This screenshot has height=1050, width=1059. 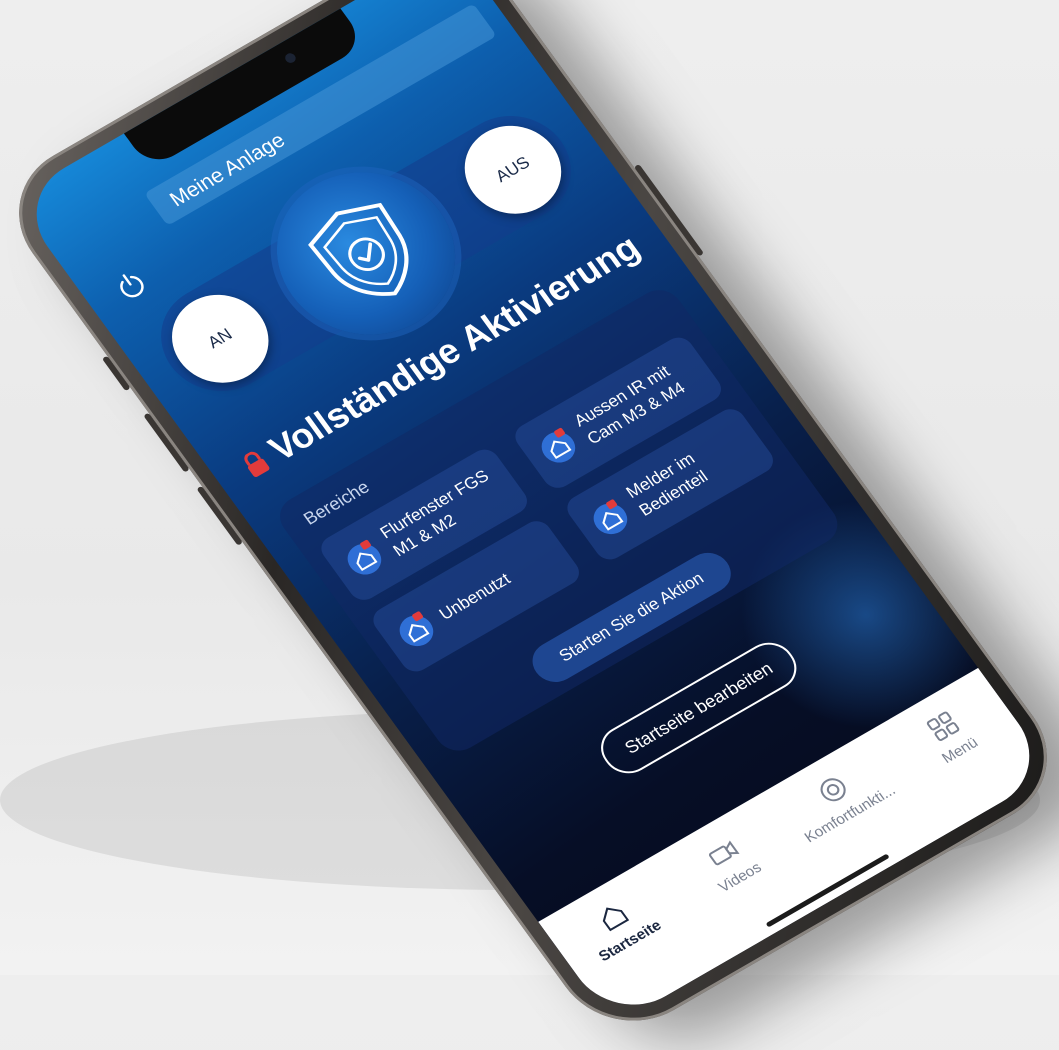 What do you see at coordinates (827, 890) in the screenshot?
I see `home-indicator` at bounding box center [827, 890].